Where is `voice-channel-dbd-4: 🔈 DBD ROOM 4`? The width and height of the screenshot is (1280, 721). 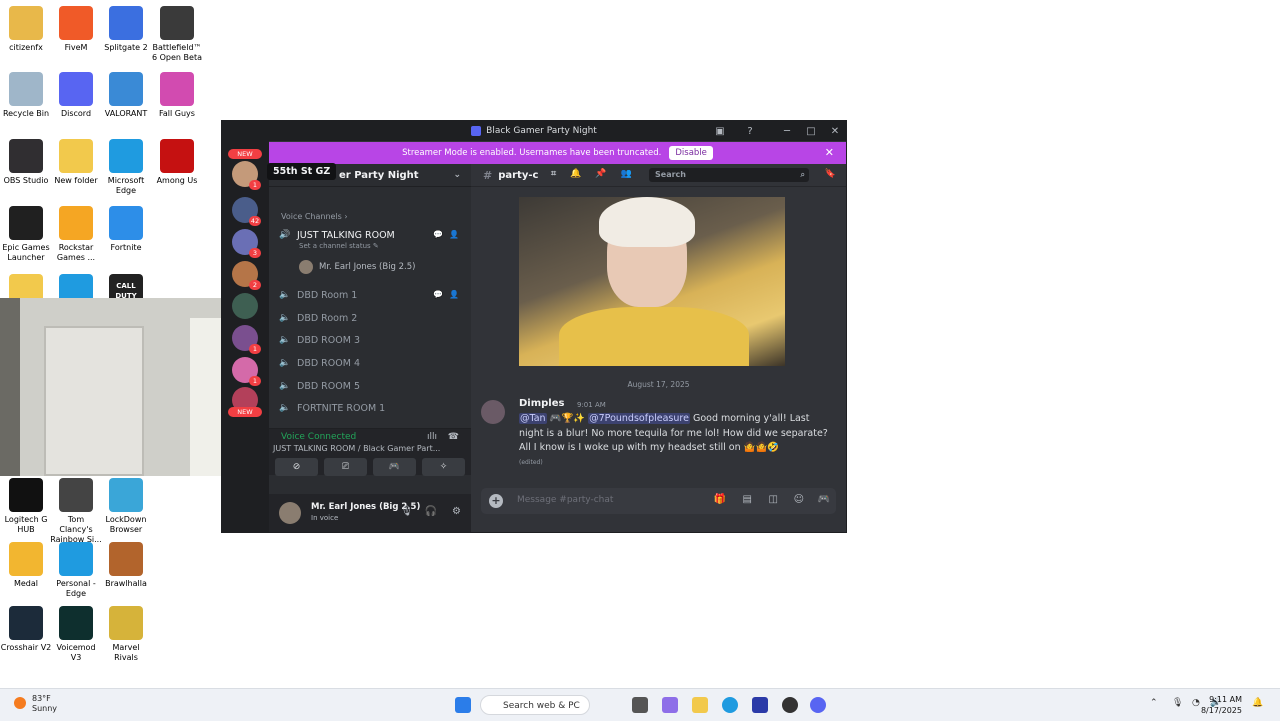 voice-channel-dbd-4: 🔈 DBD ROOM 4 is located at coordinates (371, 363).